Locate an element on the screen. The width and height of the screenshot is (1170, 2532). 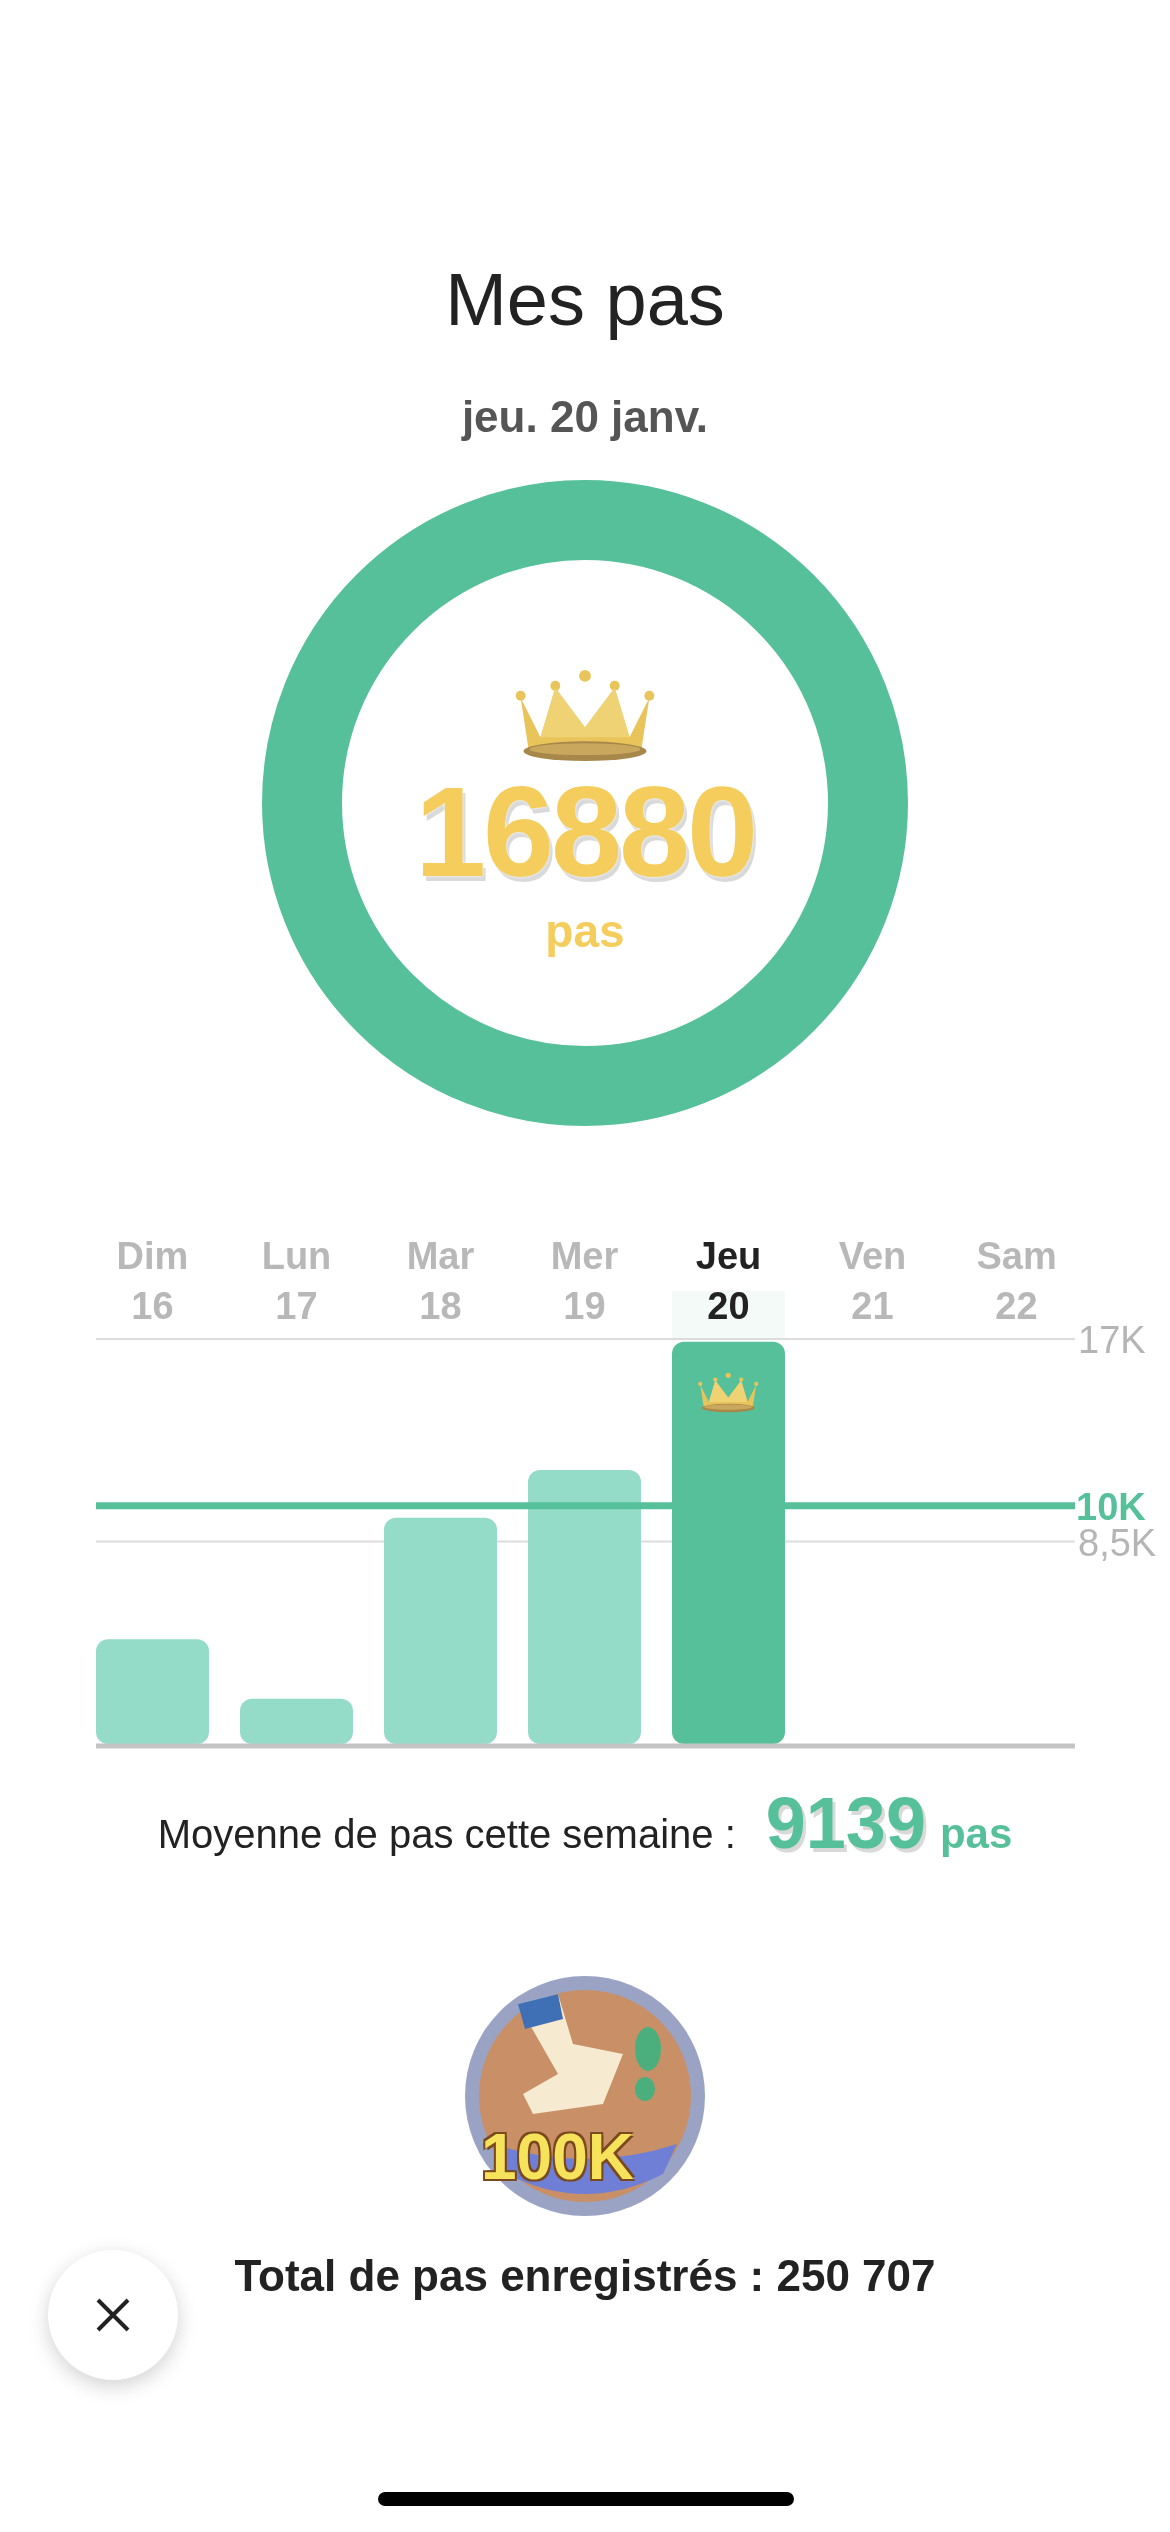
page-title: Mes pas is located at coordinates (585, 300).